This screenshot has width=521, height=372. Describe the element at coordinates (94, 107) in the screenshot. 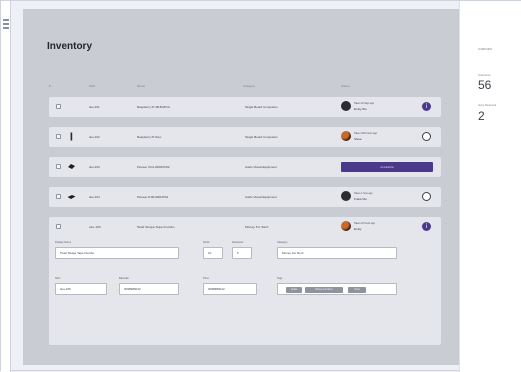

I see `row-sku: sku-101` at that location.